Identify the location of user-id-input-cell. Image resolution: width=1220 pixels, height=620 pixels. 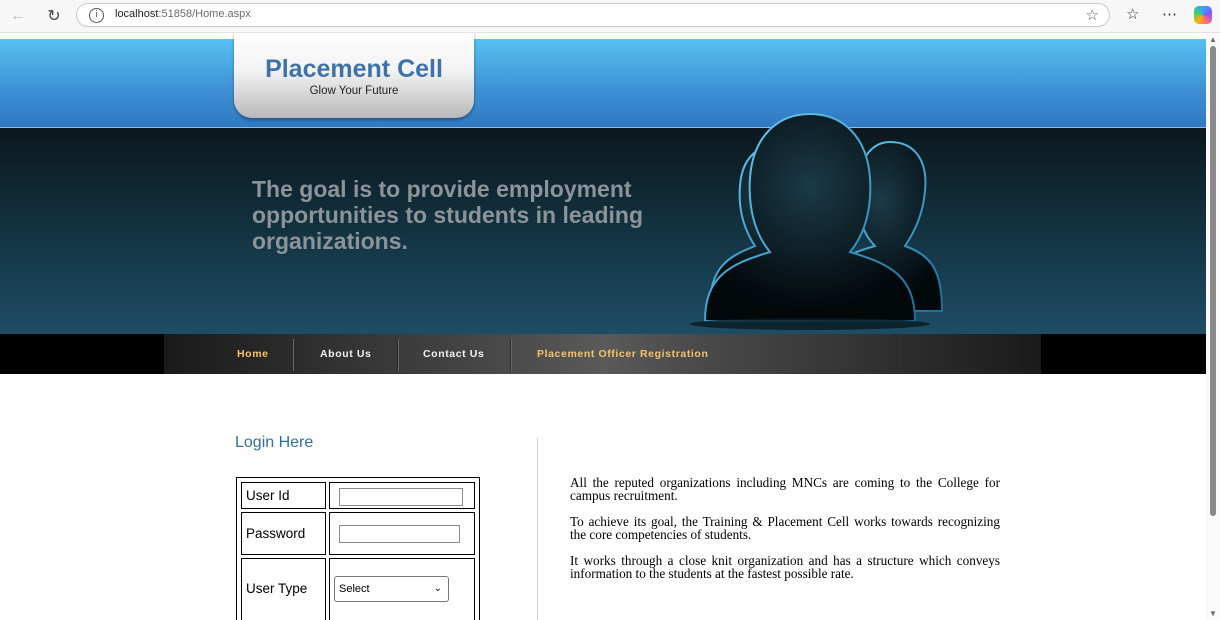
(402, 495).